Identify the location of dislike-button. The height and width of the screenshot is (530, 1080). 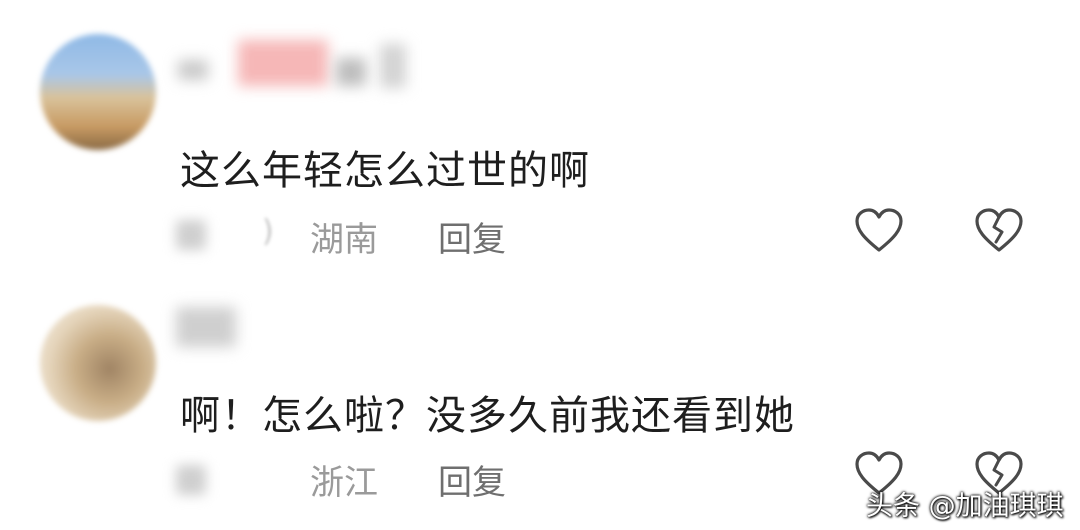
(999, 231).